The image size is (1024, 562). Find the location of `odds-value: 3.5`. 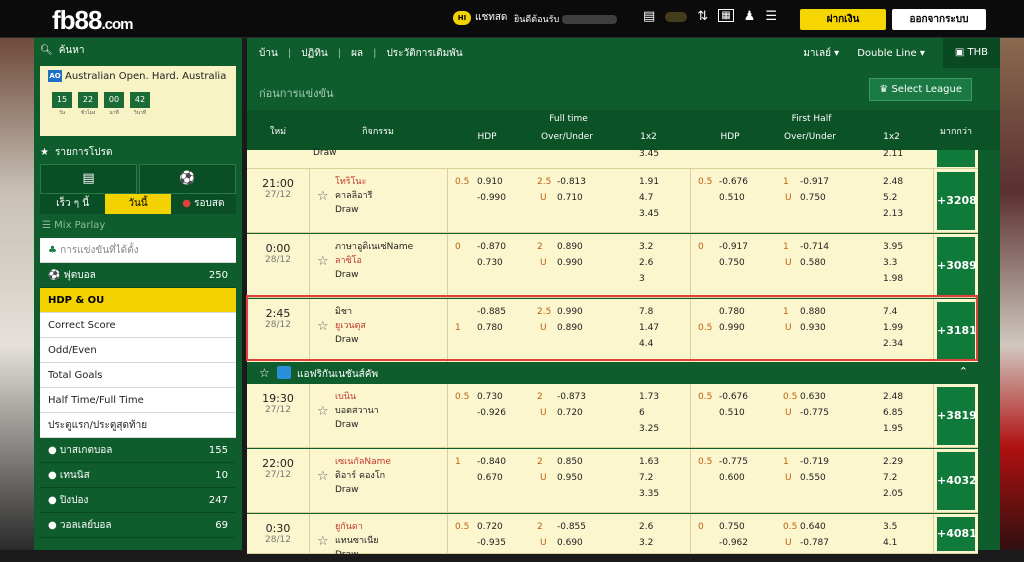

odds-value: 3.5 is located at coordinates (890, 527).